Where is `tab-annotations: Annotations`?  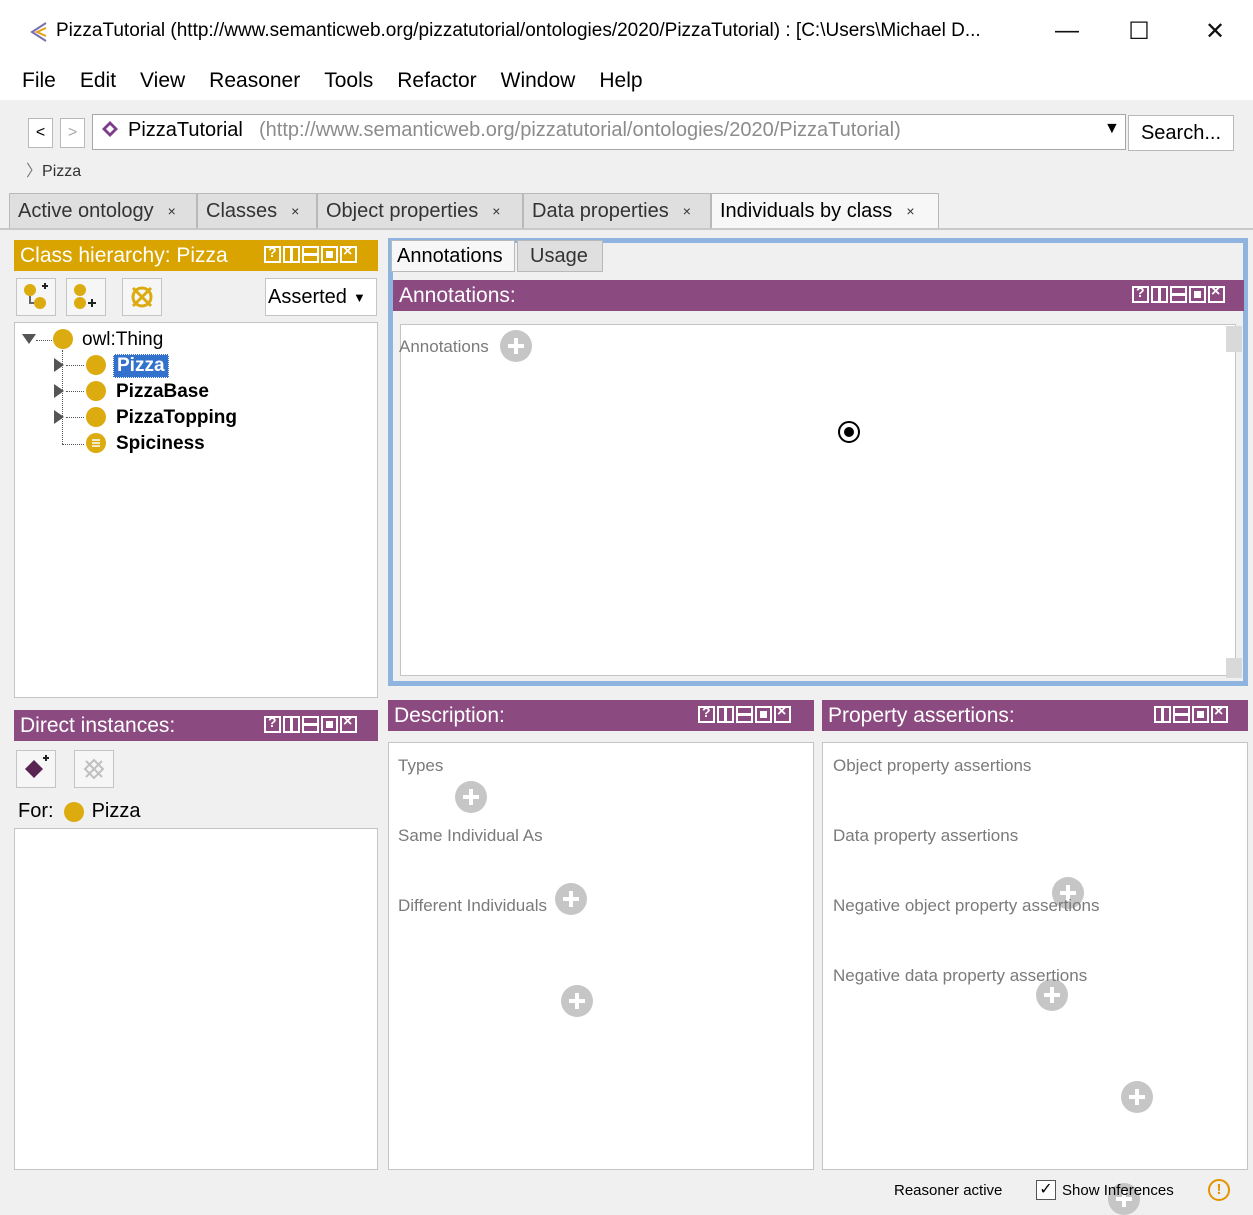 tab-annotations: Annotations is located at coordinates (453, 256).